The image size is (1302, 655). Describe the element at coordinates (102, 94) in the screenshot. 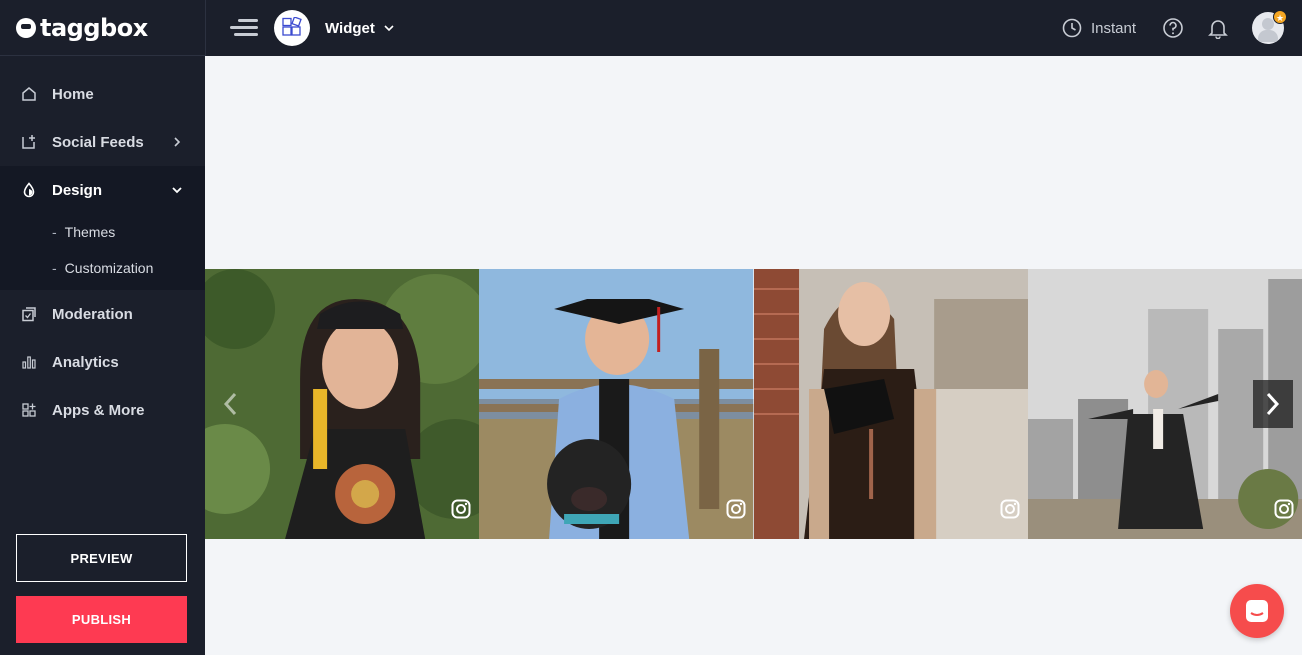

I see `sidebar-item-home: Home` at that location.